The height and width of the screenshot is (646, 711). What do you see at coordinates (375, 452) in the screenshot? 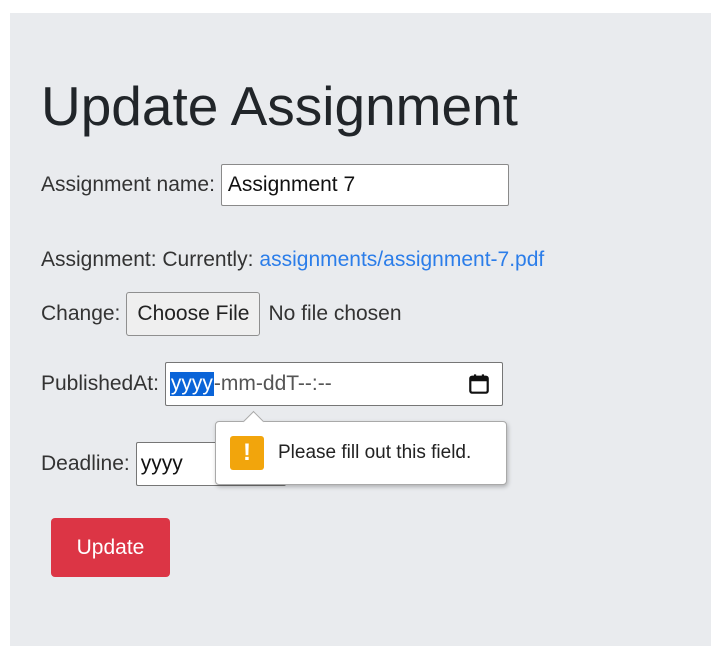
I see `validation-message: Please fill out this field.` at bounding box center [375, 452].